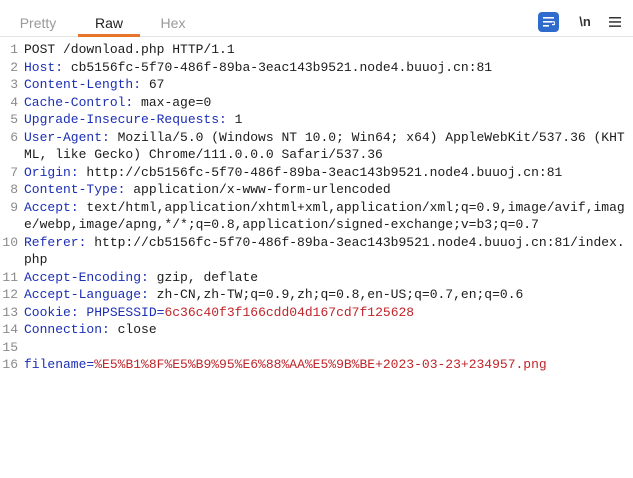  I want to click on line-number: 7, so click(14, 172).